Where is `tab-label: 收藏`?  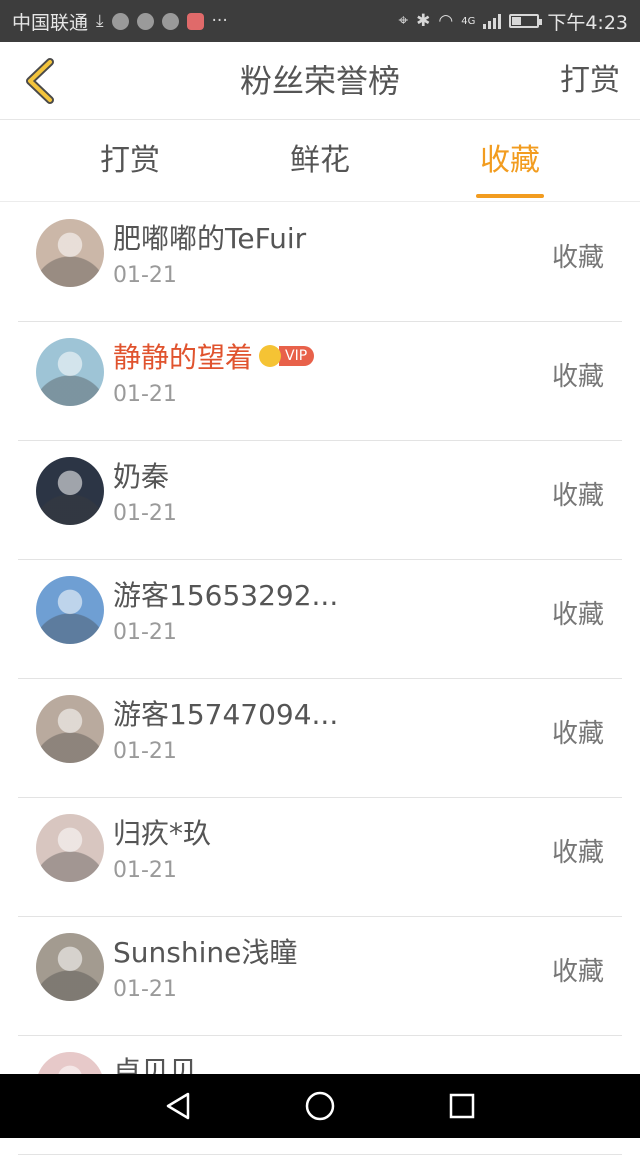
tab-label: 收藏 is located at coordinates (510, 160).